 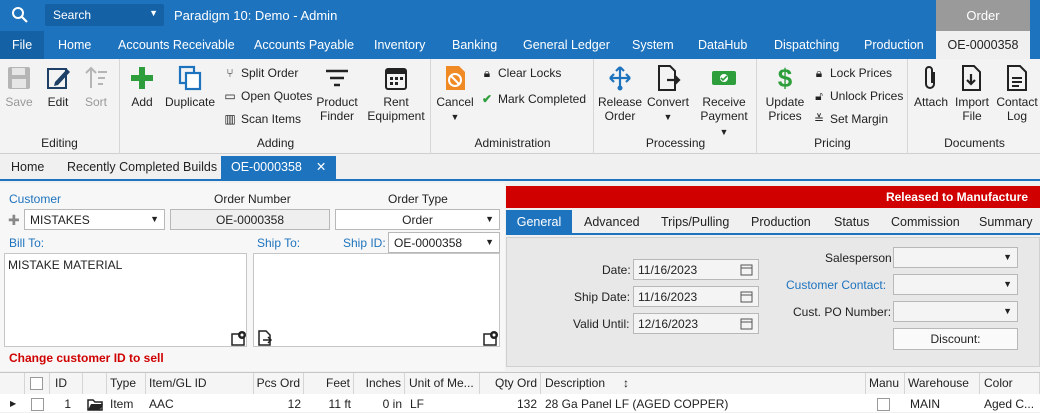 I want to click on row-height-icon: ↕, so click(x=626, y=383).